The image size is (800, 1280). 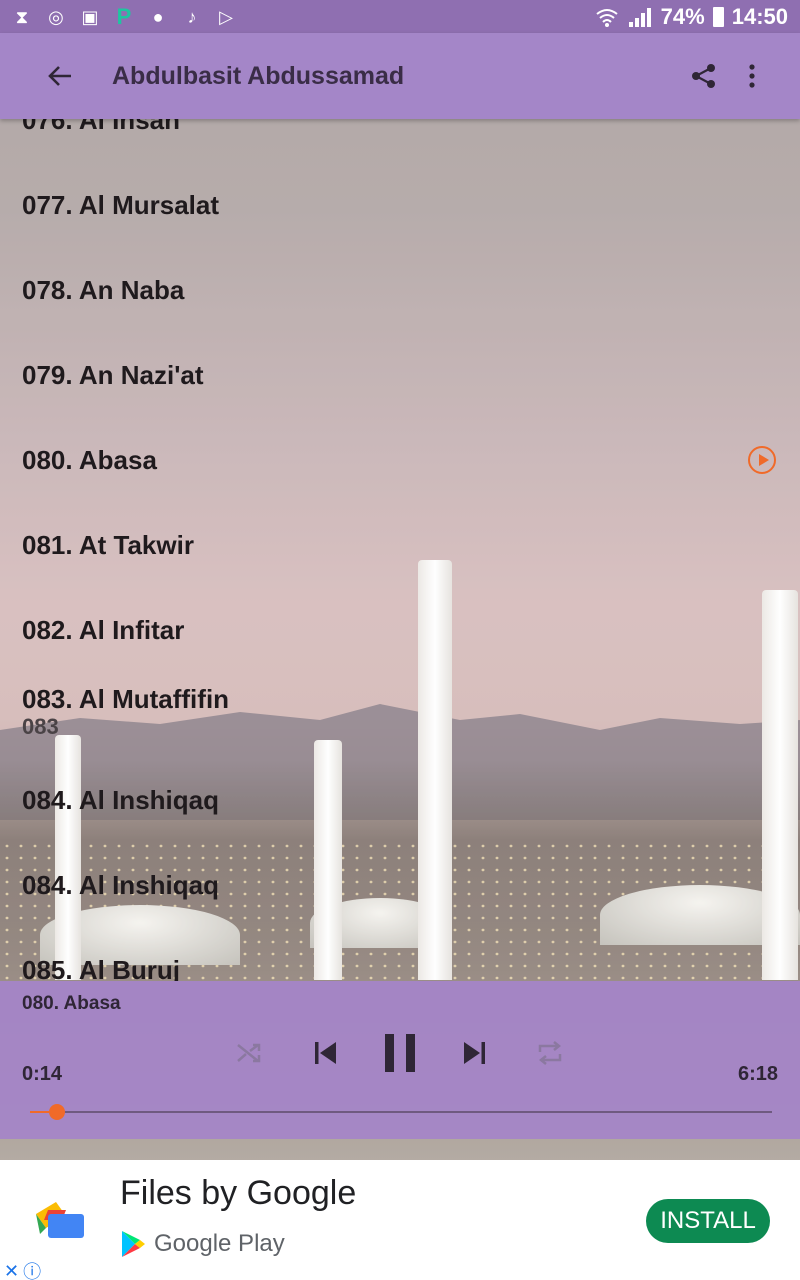 What do you see at coordinates (238, 1193) in the screenshot?
I see `ad-title: Files by Google` at bounding box center [238, 1193].